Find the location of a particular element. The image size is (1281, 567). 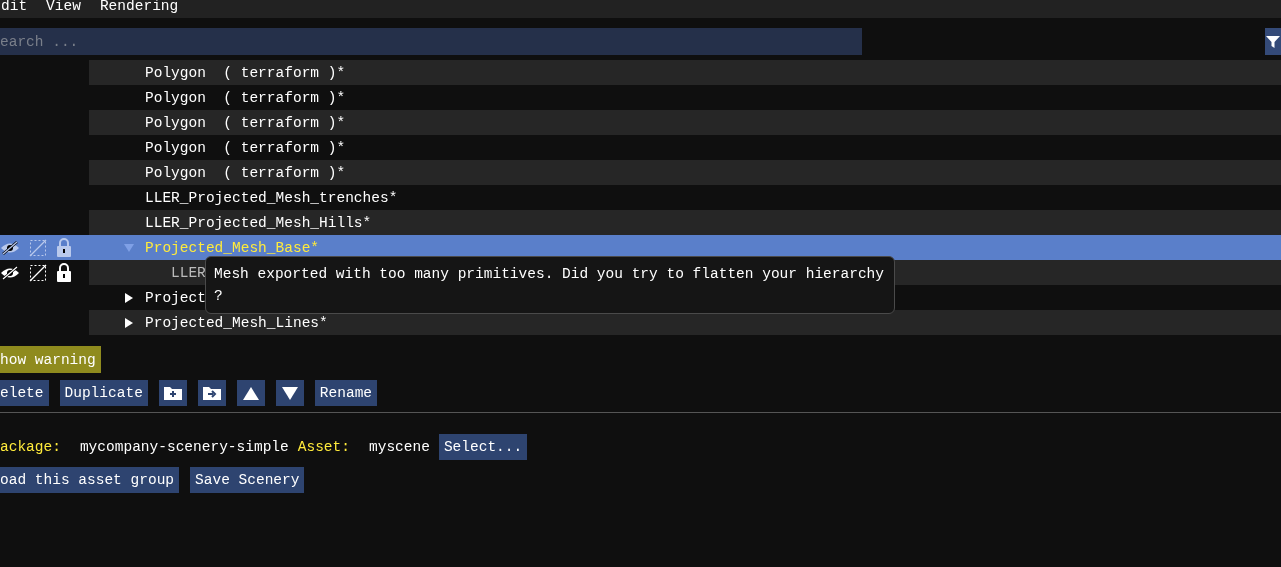

asset-name: myscene is located at coordinates (399, 447).